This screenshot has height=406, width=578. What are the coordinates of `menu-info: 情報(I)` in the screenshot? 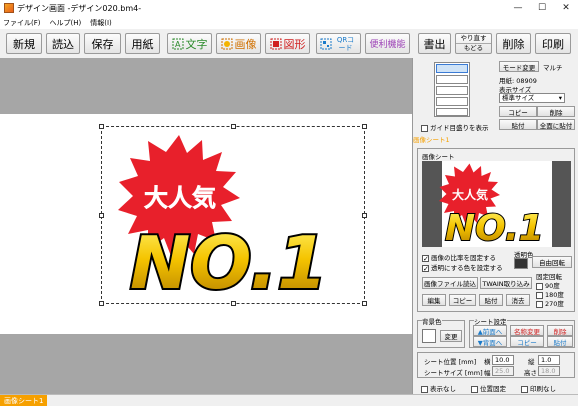 It's located at (101, 23).